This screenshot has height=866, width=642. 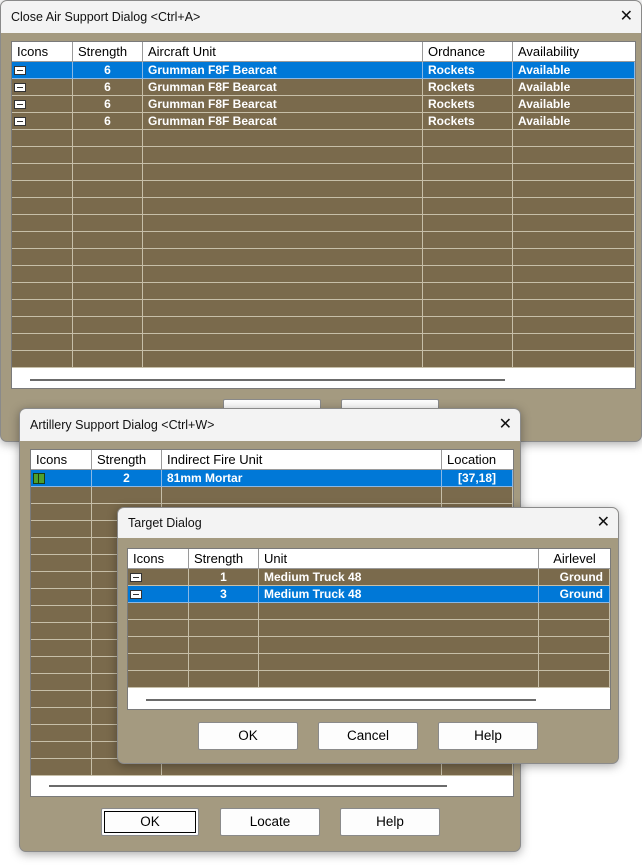 What do you see at coordinates (574, 559) in the screenshot?
I see `column-header-airlevel: Airlevel` at bounding box center [574, 559].